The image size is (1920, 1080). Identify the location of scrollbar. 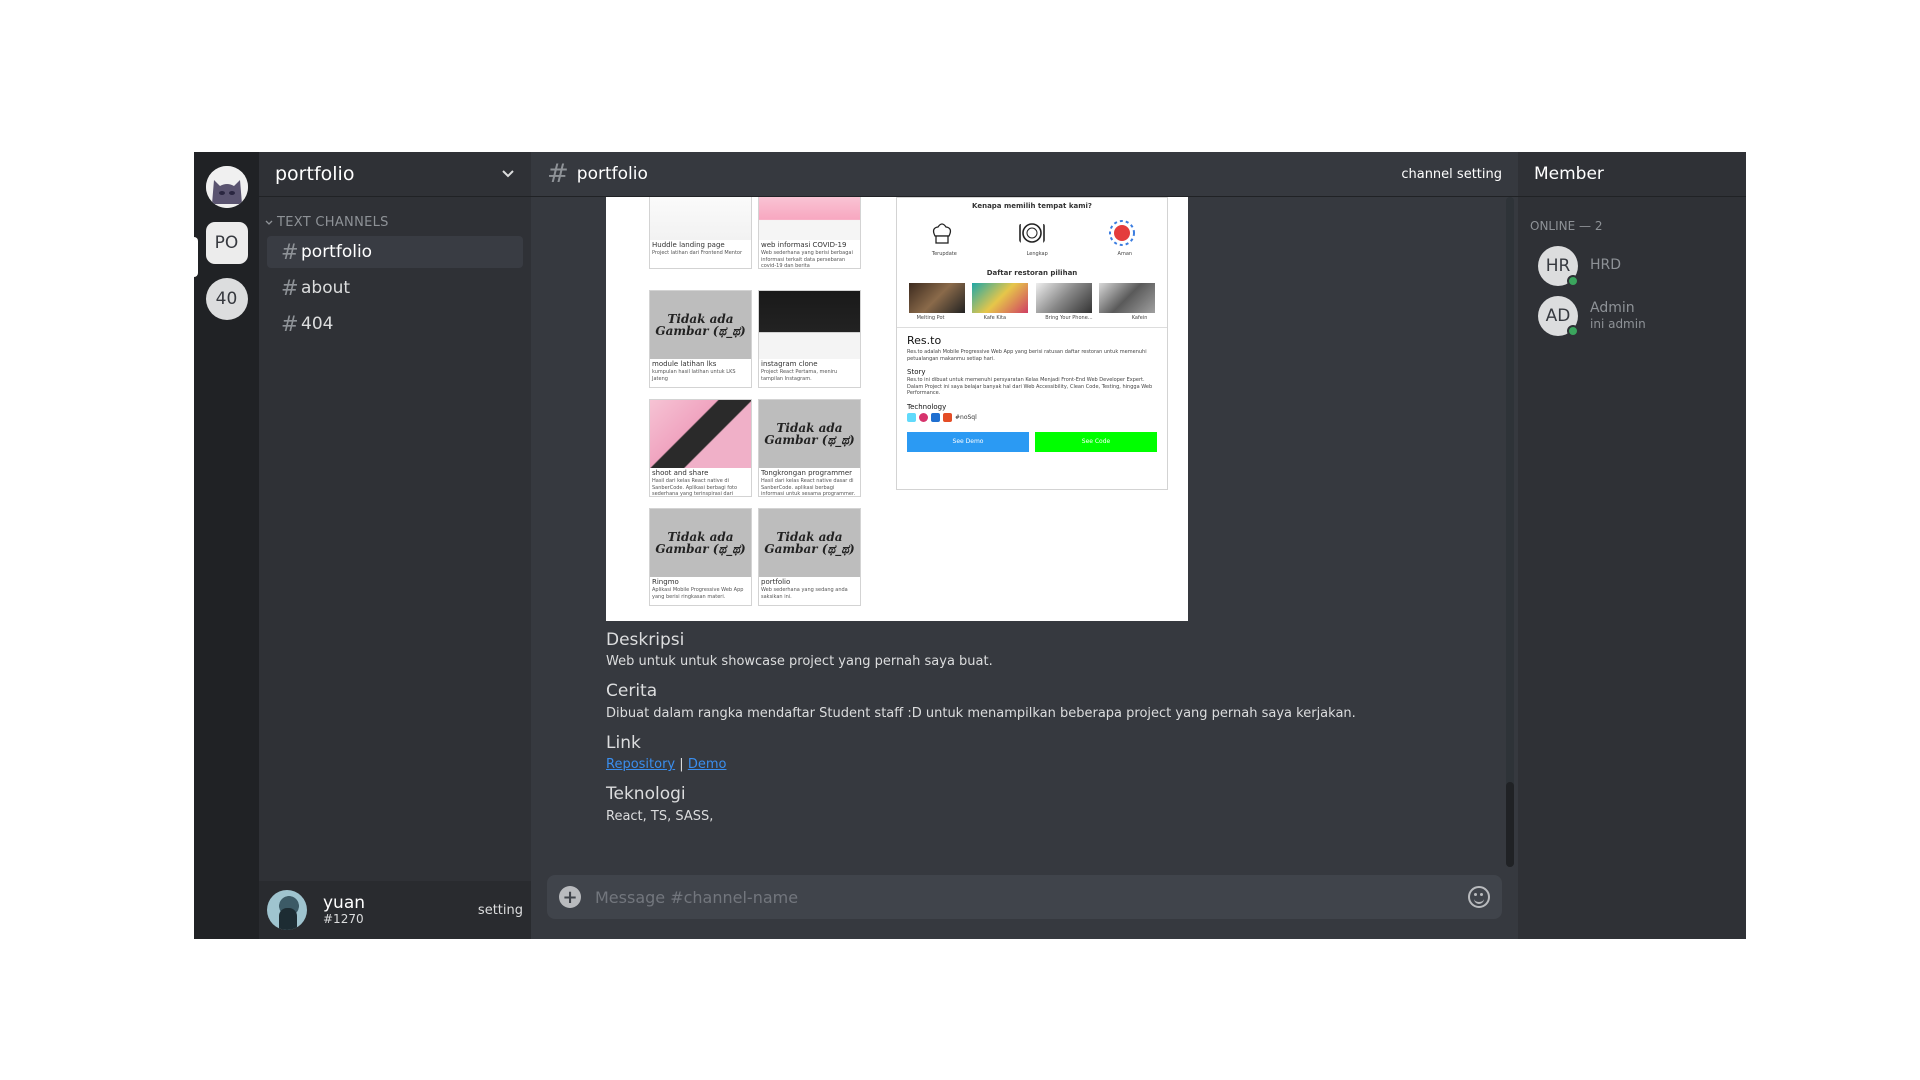
(1510, 532).